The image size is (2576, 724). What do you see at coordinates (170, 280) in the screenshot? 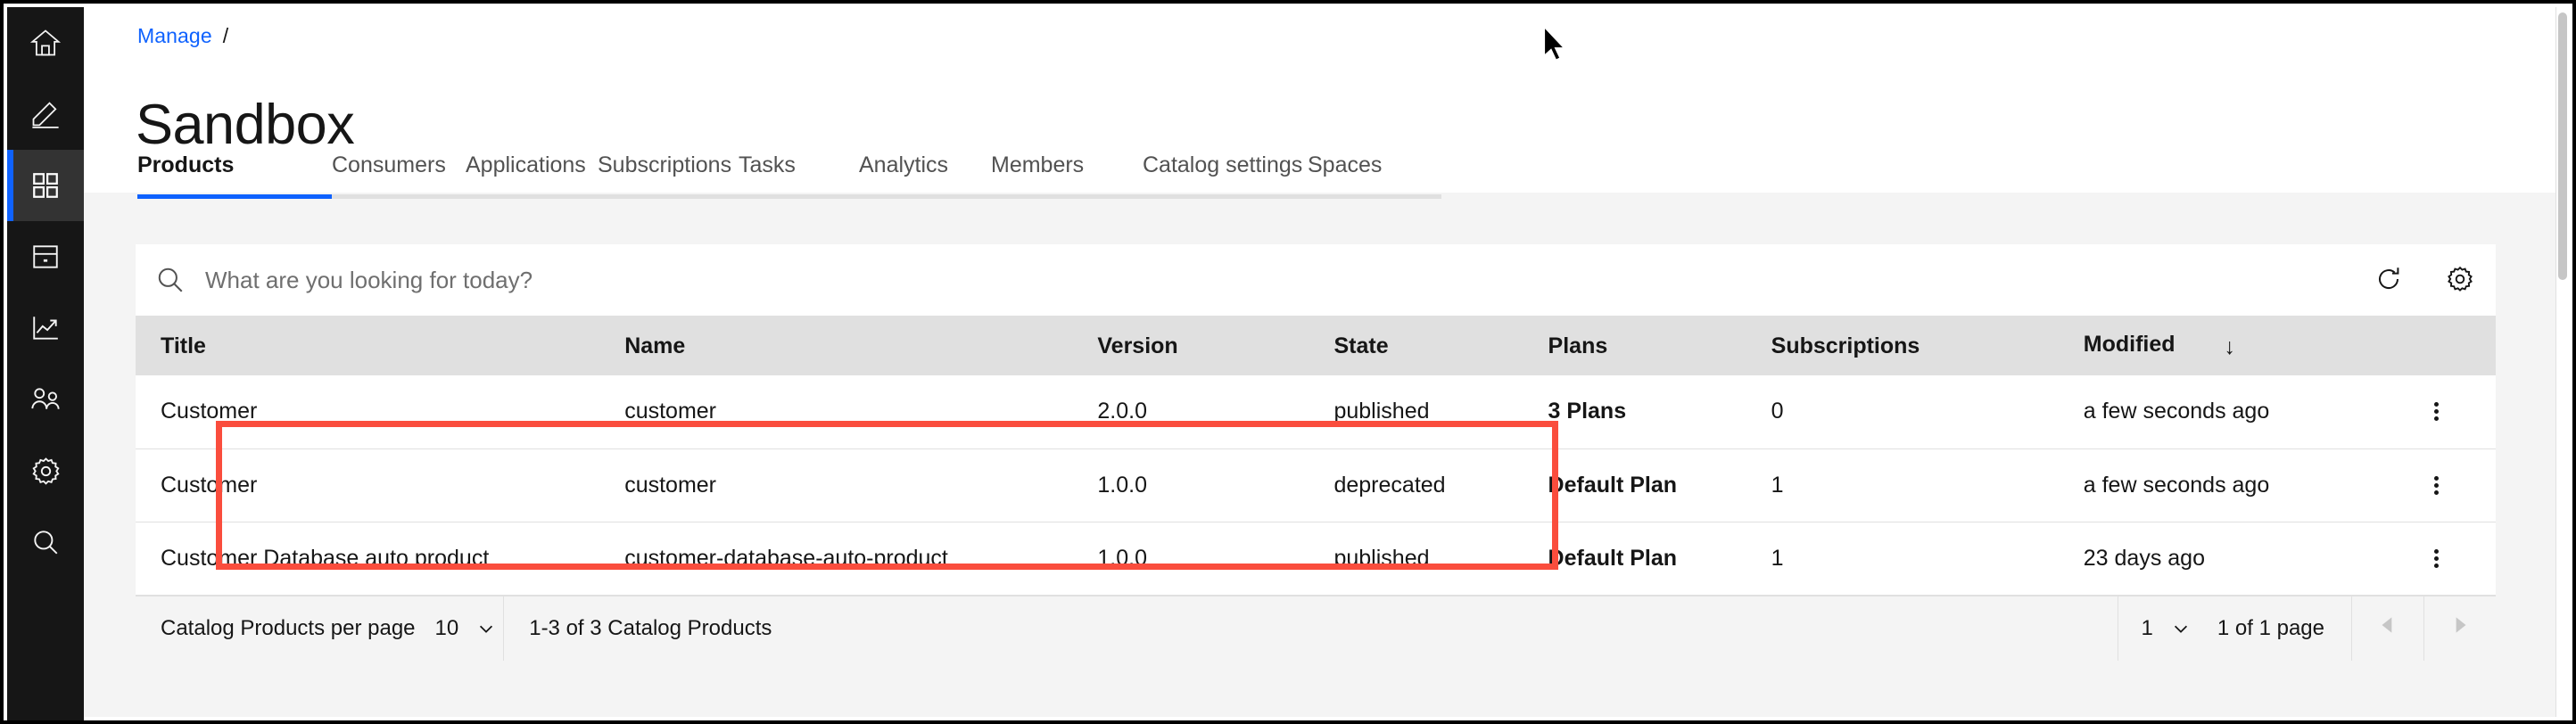
I see `search-icon` at bounding box center [170, 280].